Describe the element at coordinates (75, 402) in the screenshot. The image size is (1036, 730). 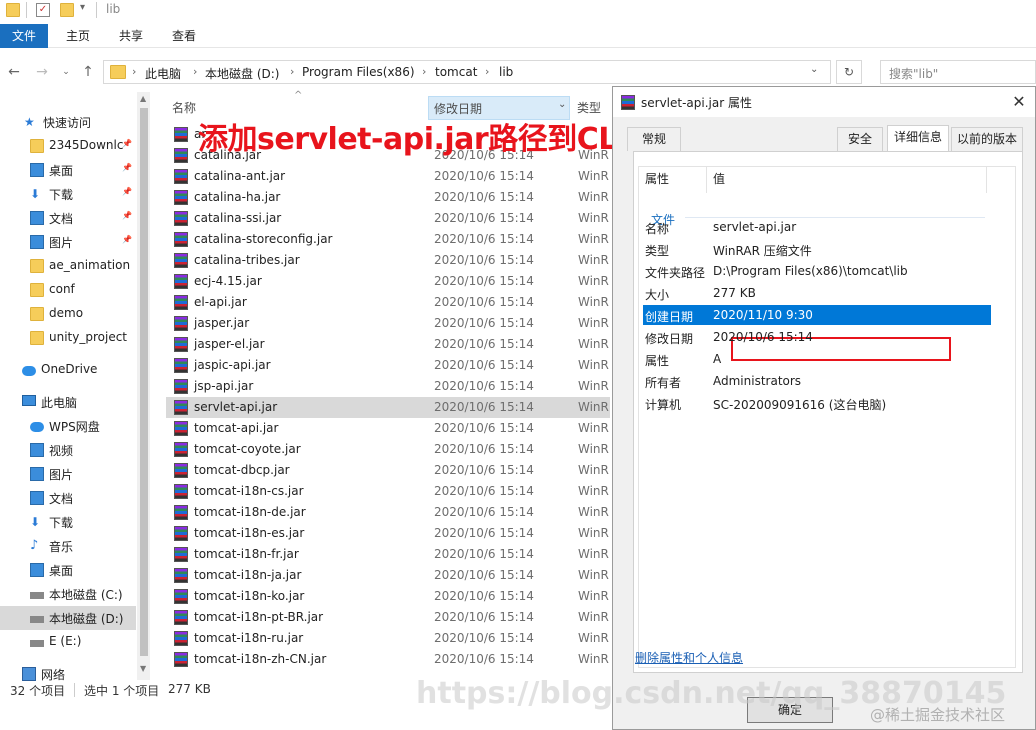
I see `sidebar-item: 此电脑` at that location.